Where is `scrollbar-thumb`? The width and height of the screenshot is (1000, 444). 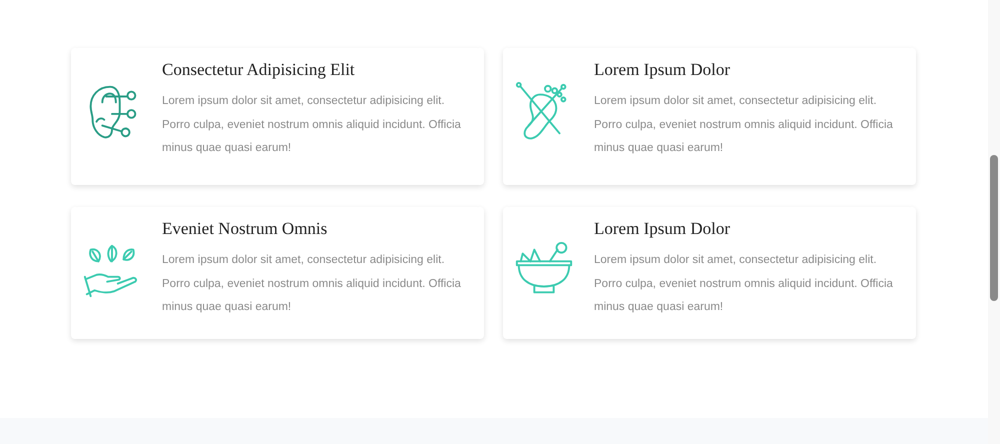
scrollbar-thumb is located at coordinates (994, 228).